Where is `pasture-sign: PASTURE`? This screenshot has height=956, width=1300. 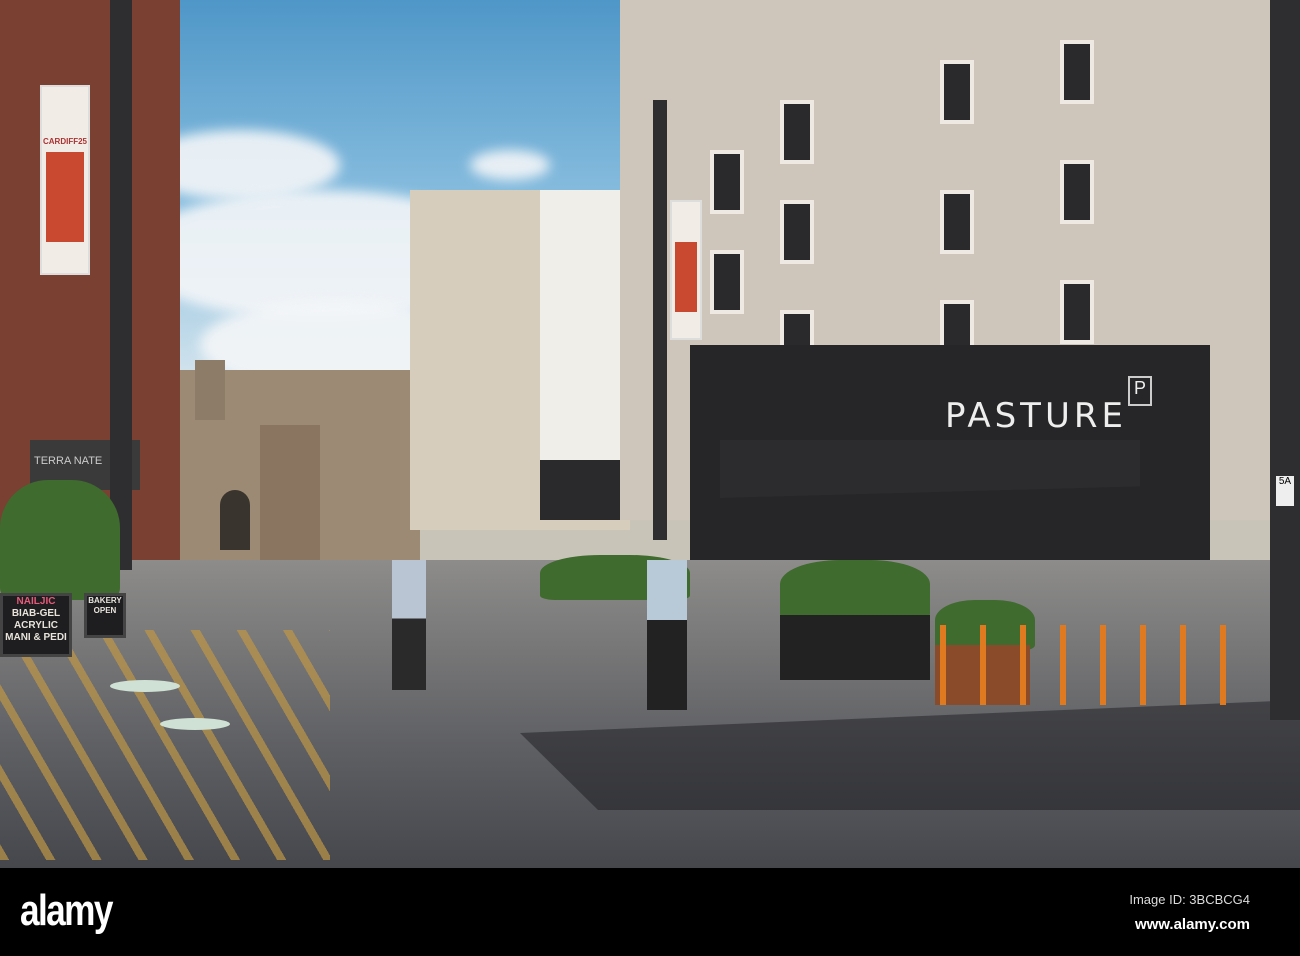 pasture-sign: PASTURE is located at coordinates (1036, 416).